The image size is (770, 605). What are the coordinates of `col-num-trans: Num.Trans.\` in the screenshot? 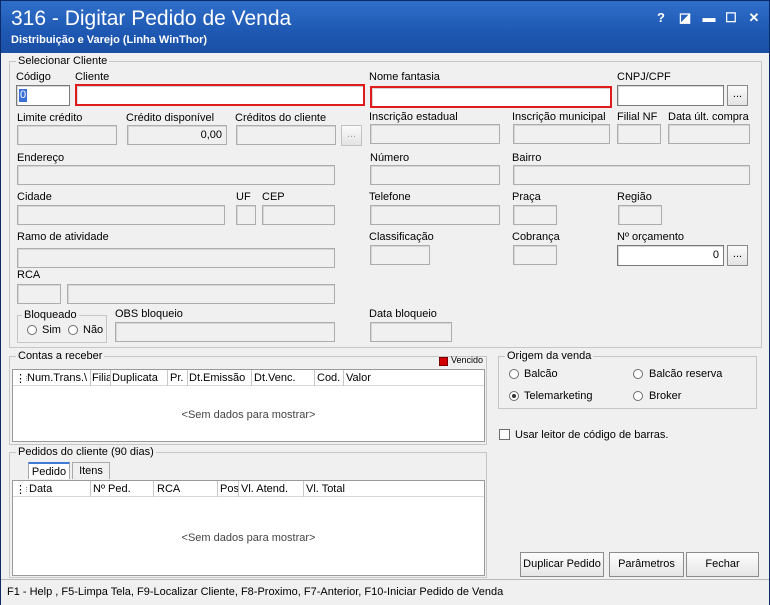 It's located at (58, 378).